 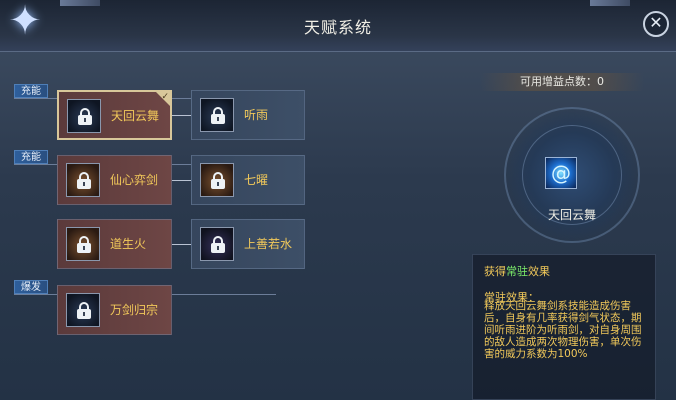 I want to click on talent-name: 七曜, so click(x=256, y=180).